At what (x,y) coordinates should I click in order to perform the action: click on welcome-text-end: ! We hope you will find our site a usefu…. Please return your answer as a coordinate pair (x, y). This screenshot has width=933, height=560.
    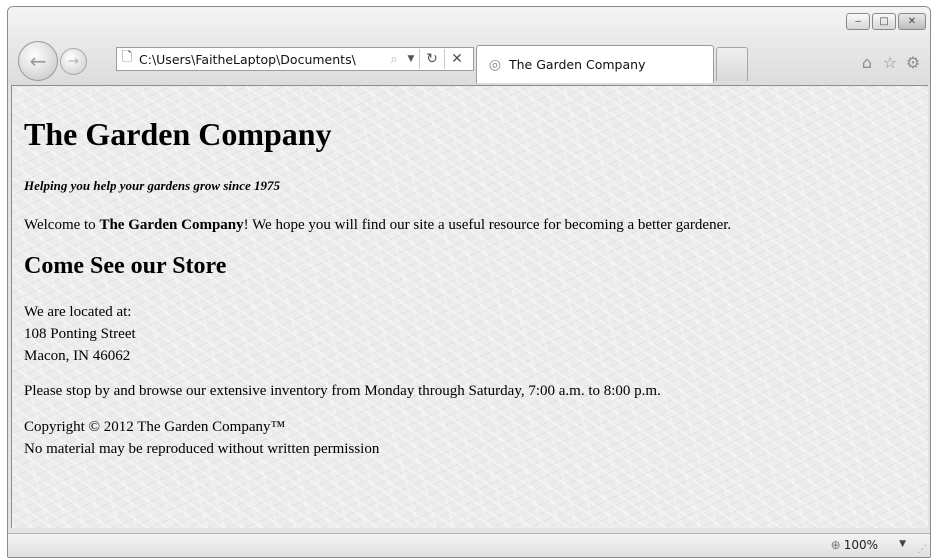
    Looking at the image, I should click on (487, 225).